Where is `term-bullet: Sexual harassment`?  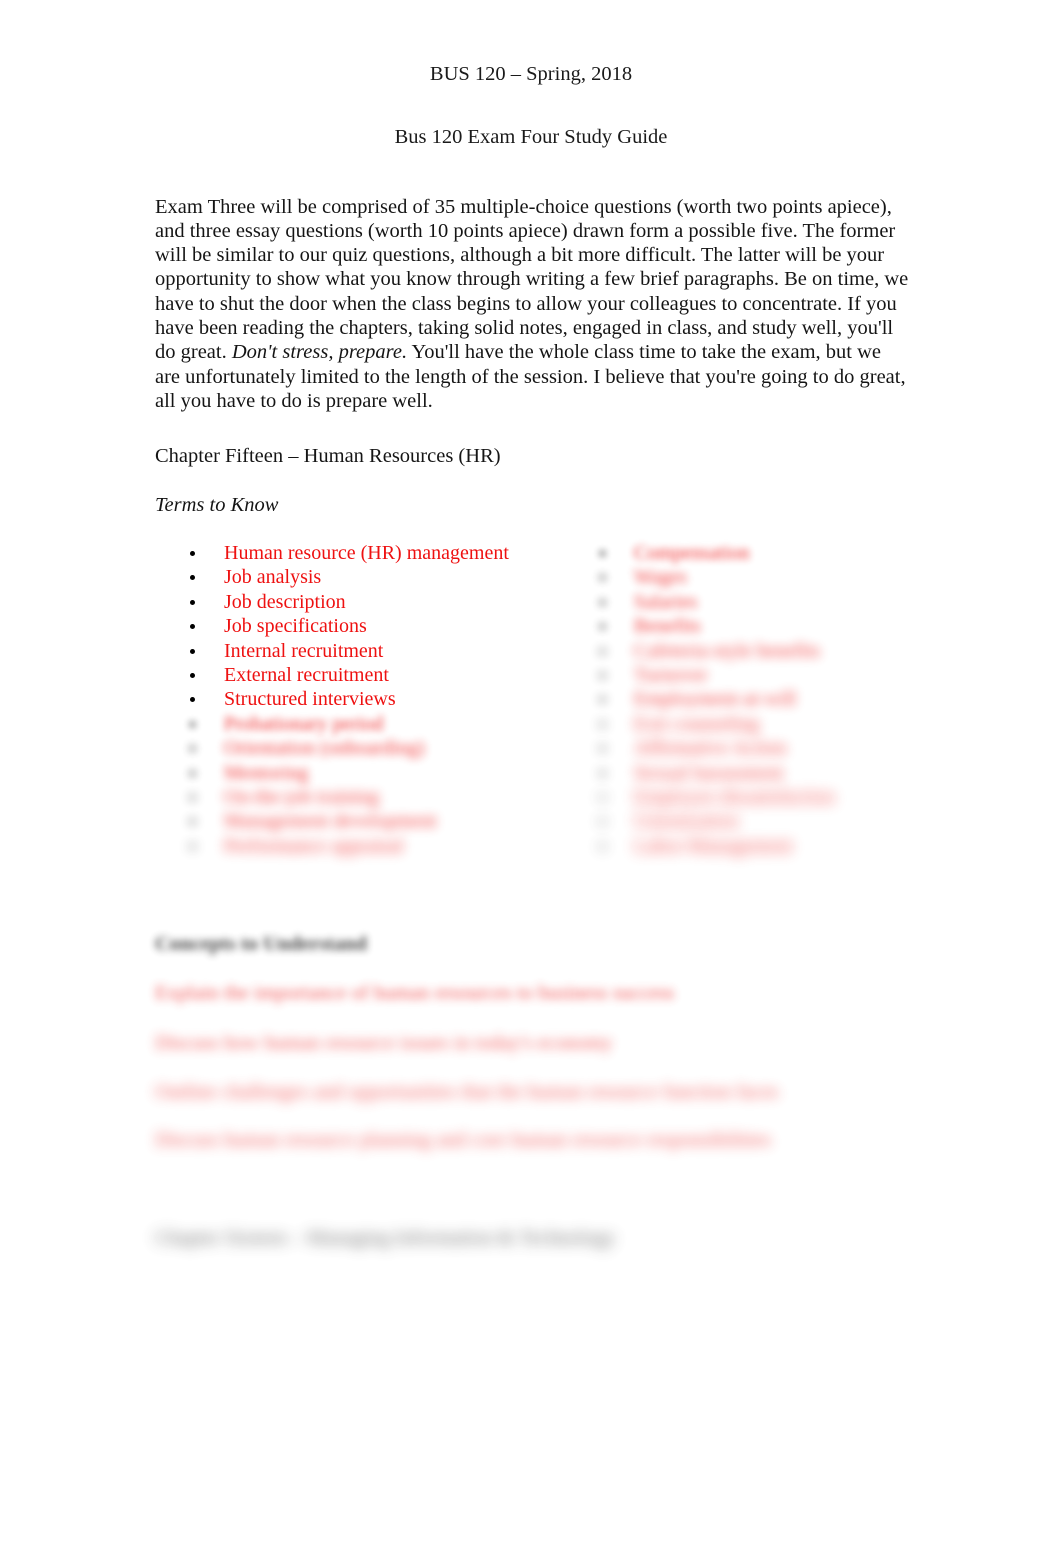 term-bullet: Sexual harassment is located at coordinates (761, 773).